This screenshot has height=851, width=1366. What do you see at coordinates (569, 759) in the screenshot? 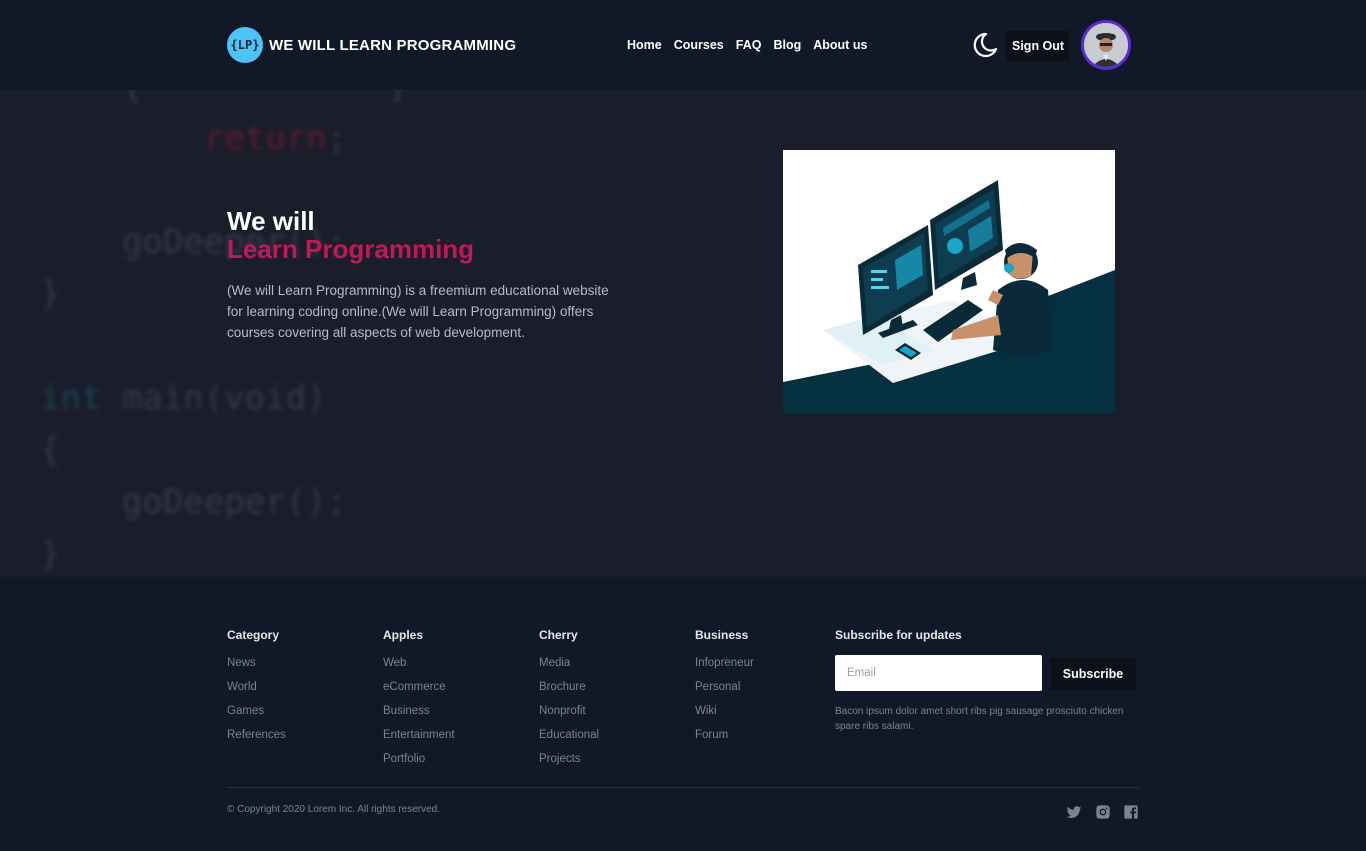
I see `footer-link-projects: Projects` at bounding box center [569, 759].